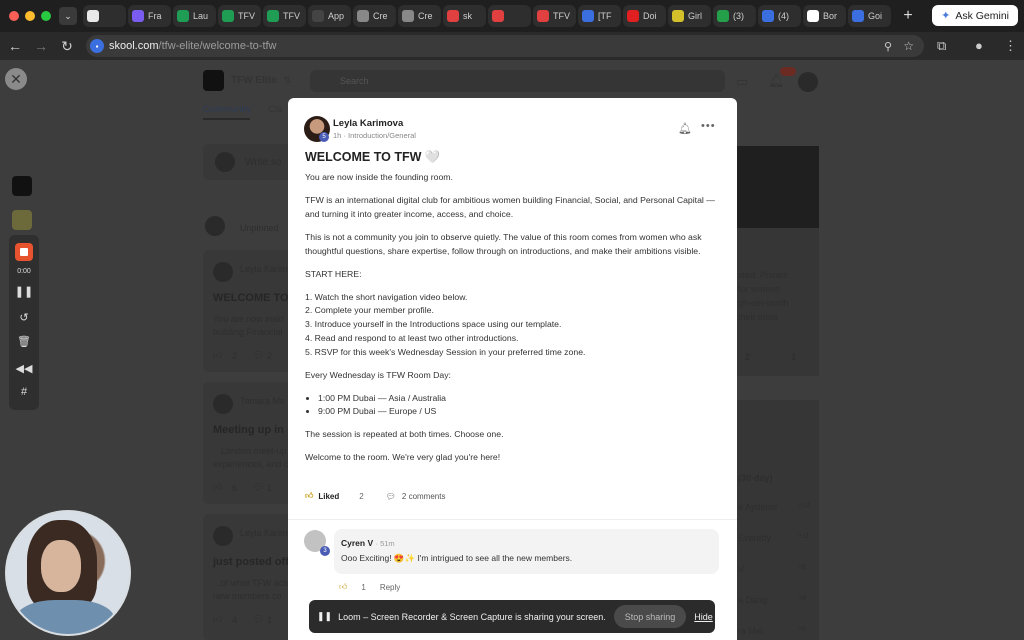 This screenshot has width=1024, height=640. I want to click on site-info-icon: ▪, so click(97, 46).